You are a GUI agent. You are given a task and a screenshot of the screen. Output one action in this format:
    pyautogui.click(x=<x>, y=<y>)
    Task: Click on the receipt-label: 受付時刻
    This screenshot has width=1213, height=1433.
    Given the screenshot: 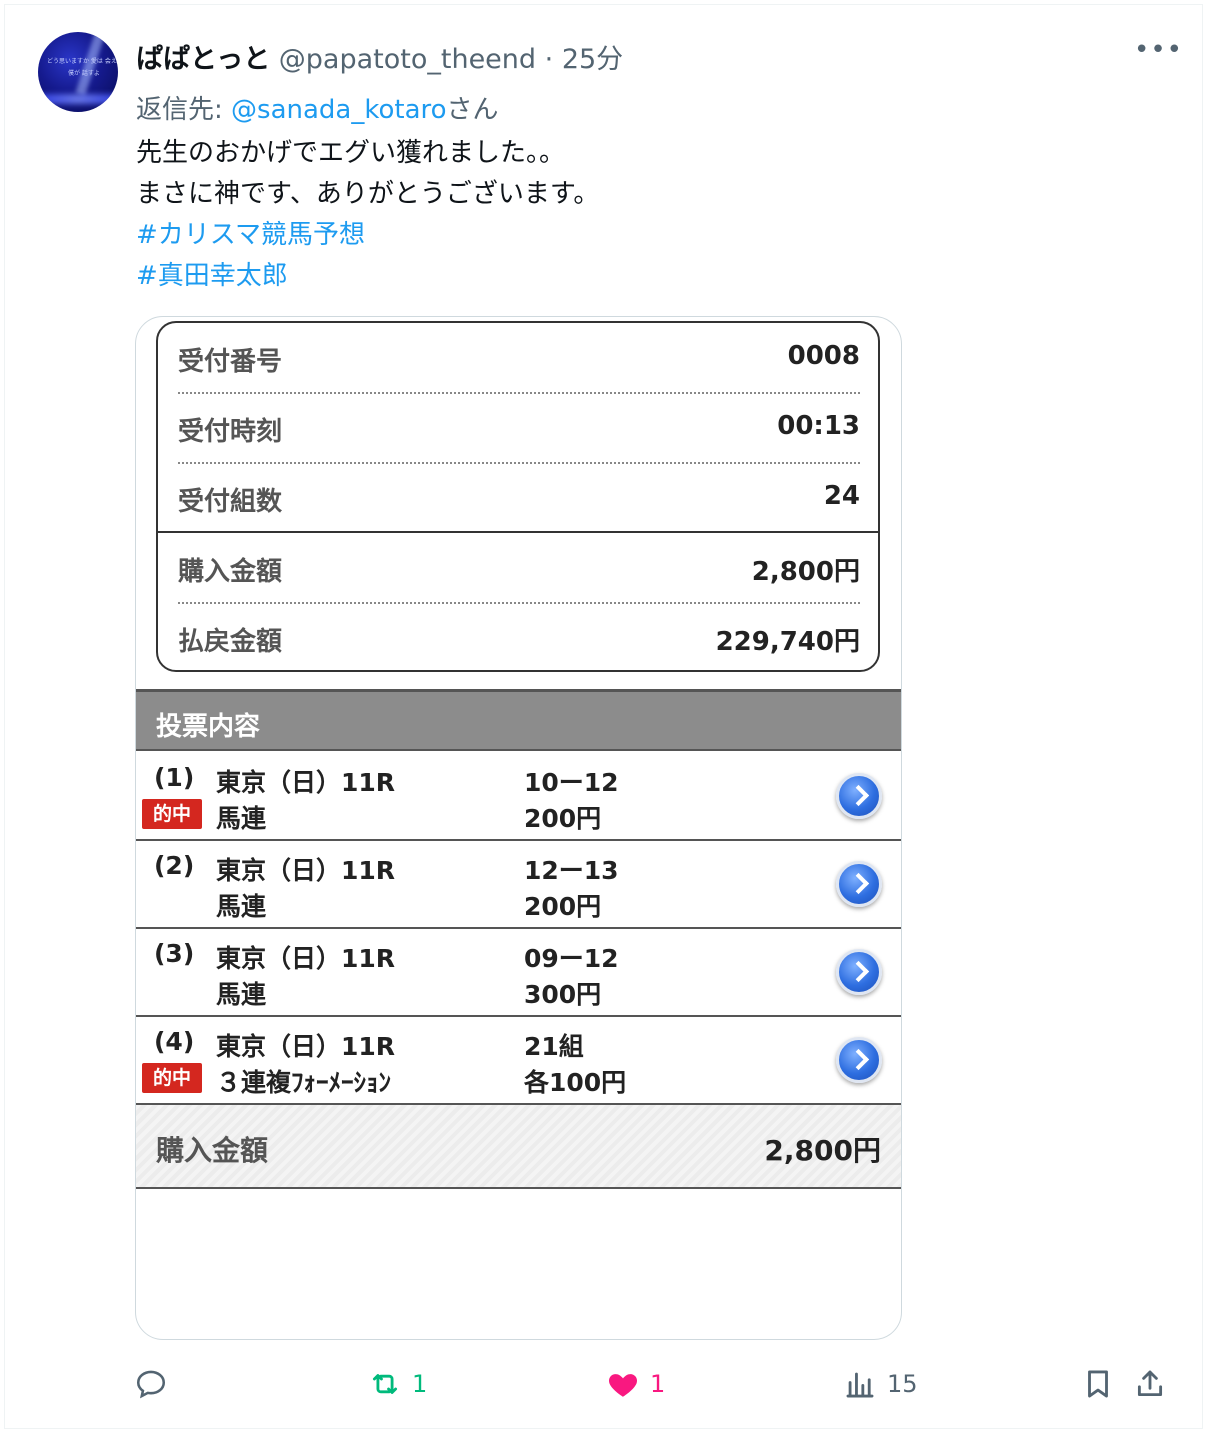 What is the action you would take?
    pyautogui.click(x=230, y=432)
    